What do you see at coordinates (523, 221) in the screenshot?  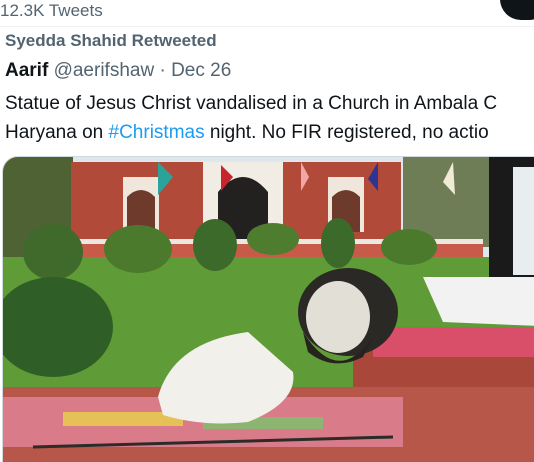 I see `display-screen` at bounding box center [523, 221].